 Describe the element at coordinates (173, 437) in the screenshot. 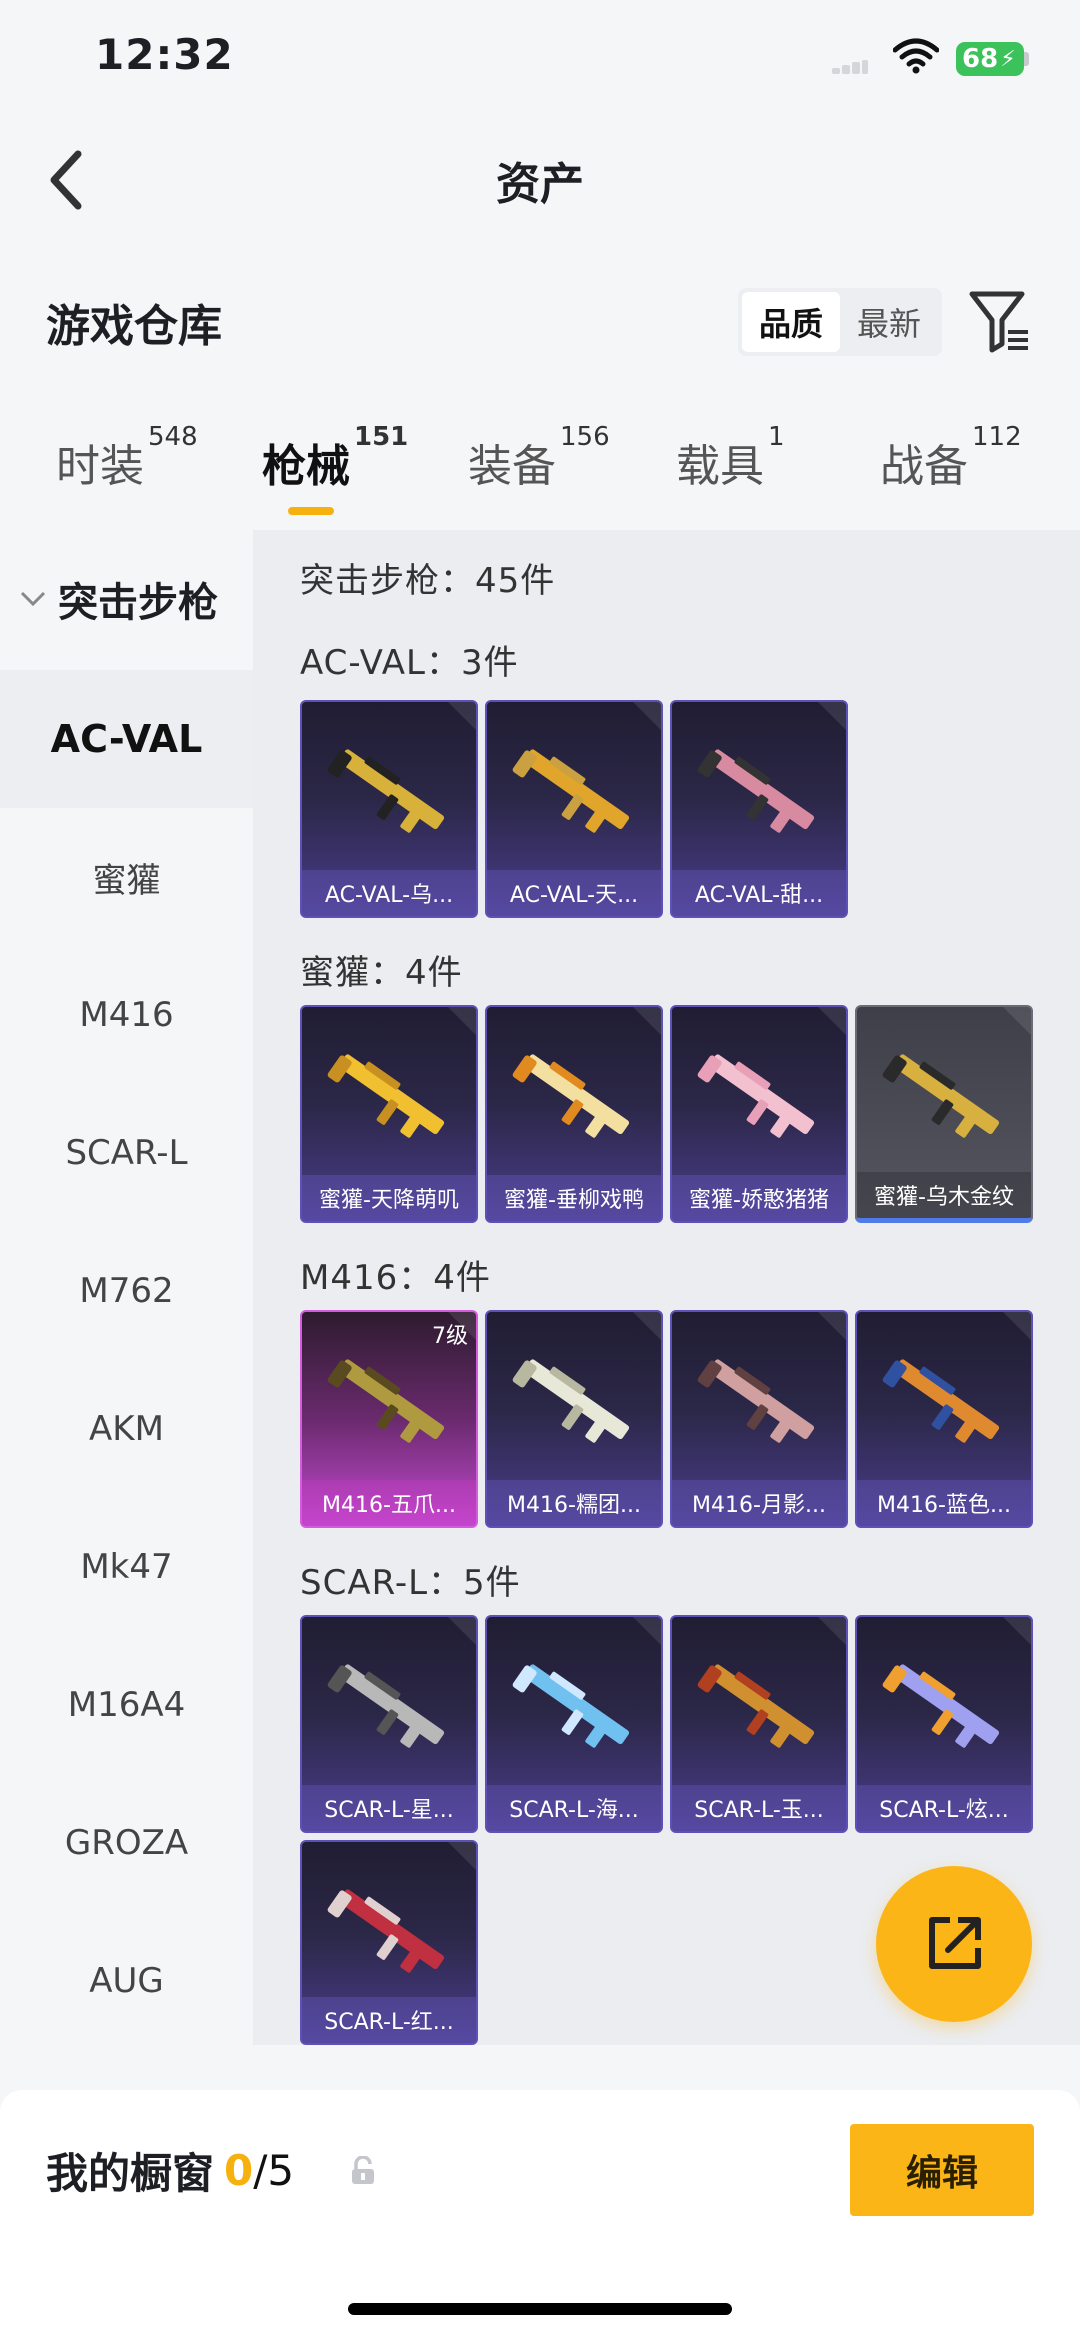

I see `tab-count: 548` at that location.